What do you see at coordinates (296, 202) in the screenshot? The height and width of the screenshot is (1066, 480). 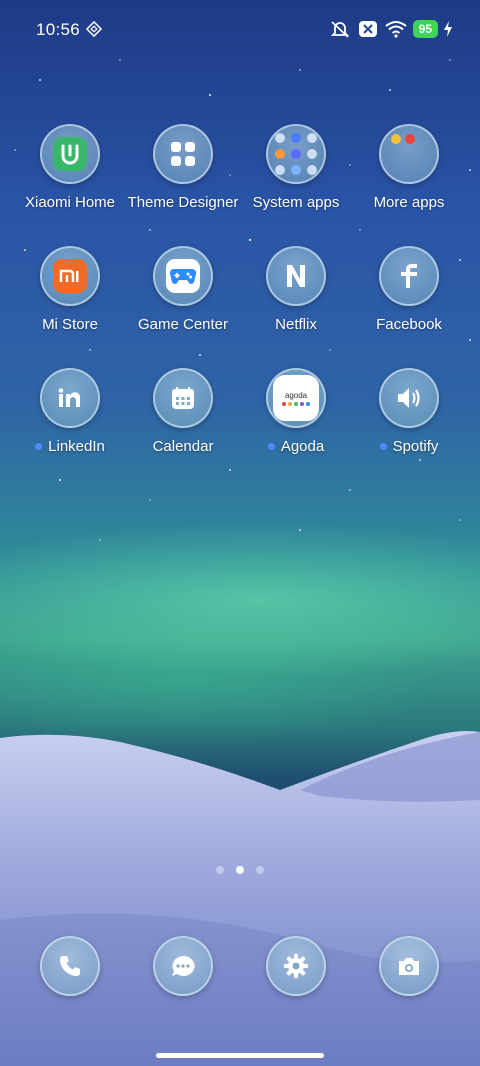 I see `app-label: System apps` at bounding box center [296, 202].